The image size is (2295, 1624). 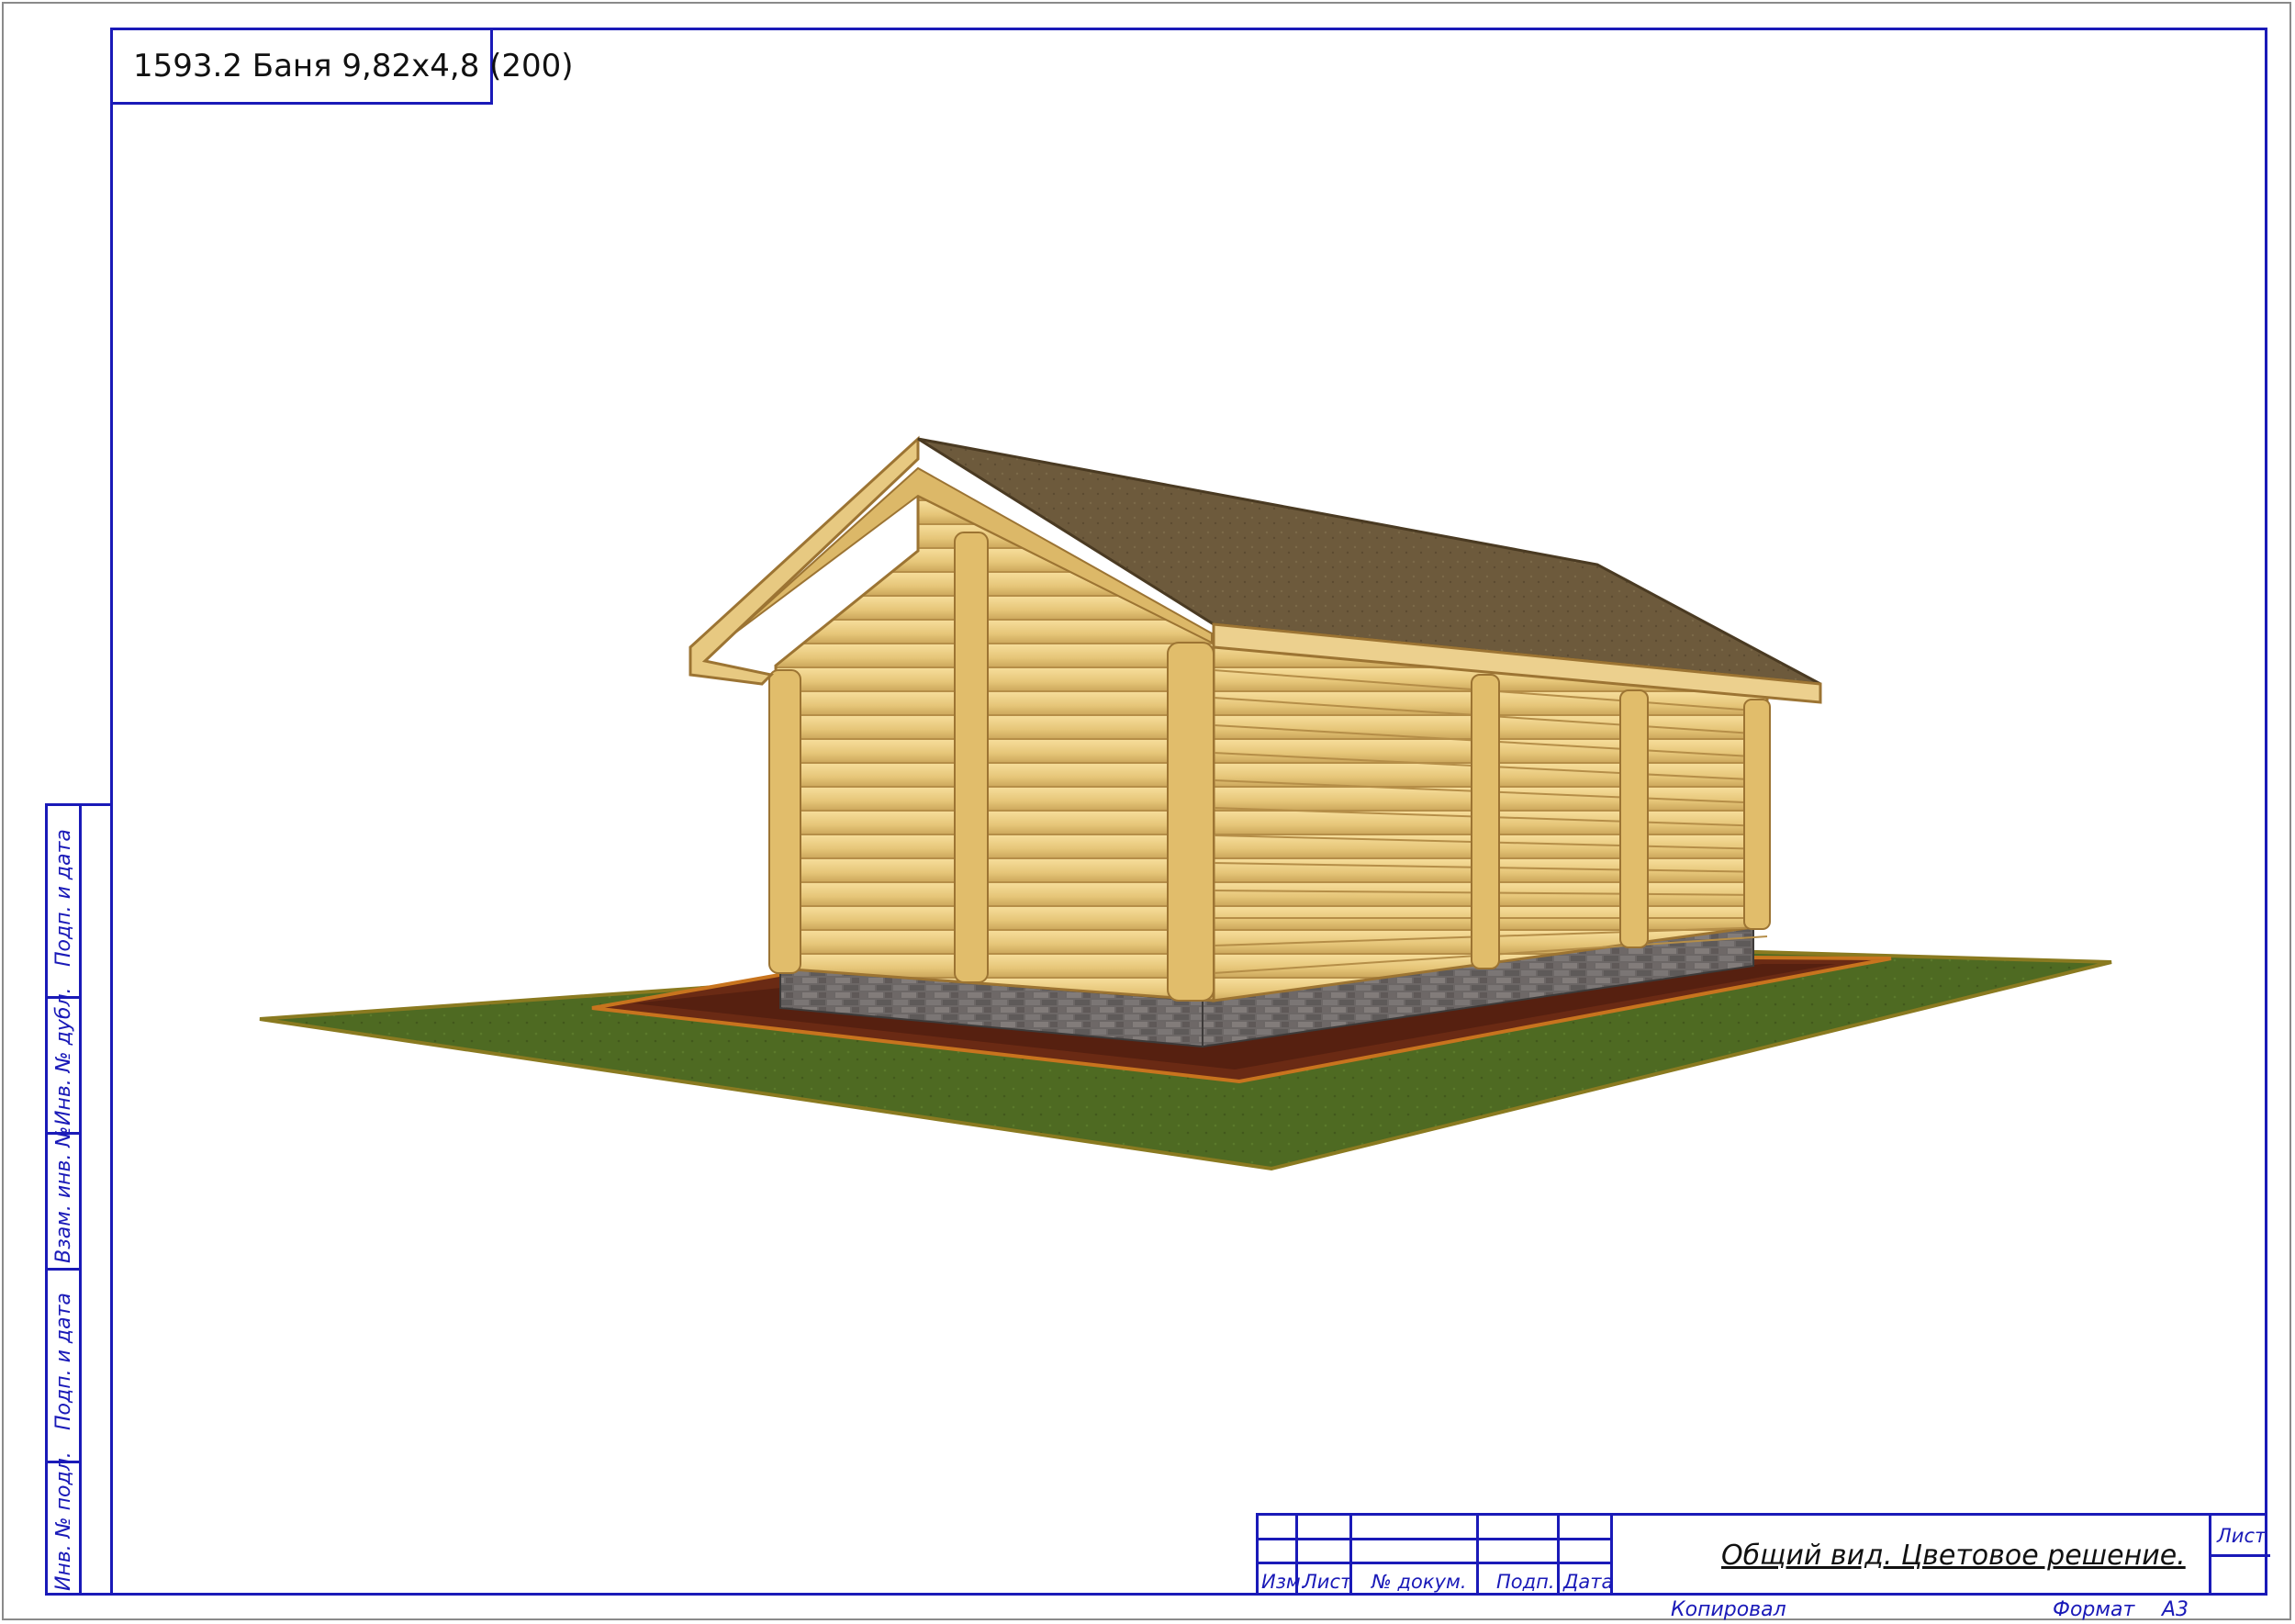 I want to click on stamp-list: Лист, so click(x=1327, y=1582).